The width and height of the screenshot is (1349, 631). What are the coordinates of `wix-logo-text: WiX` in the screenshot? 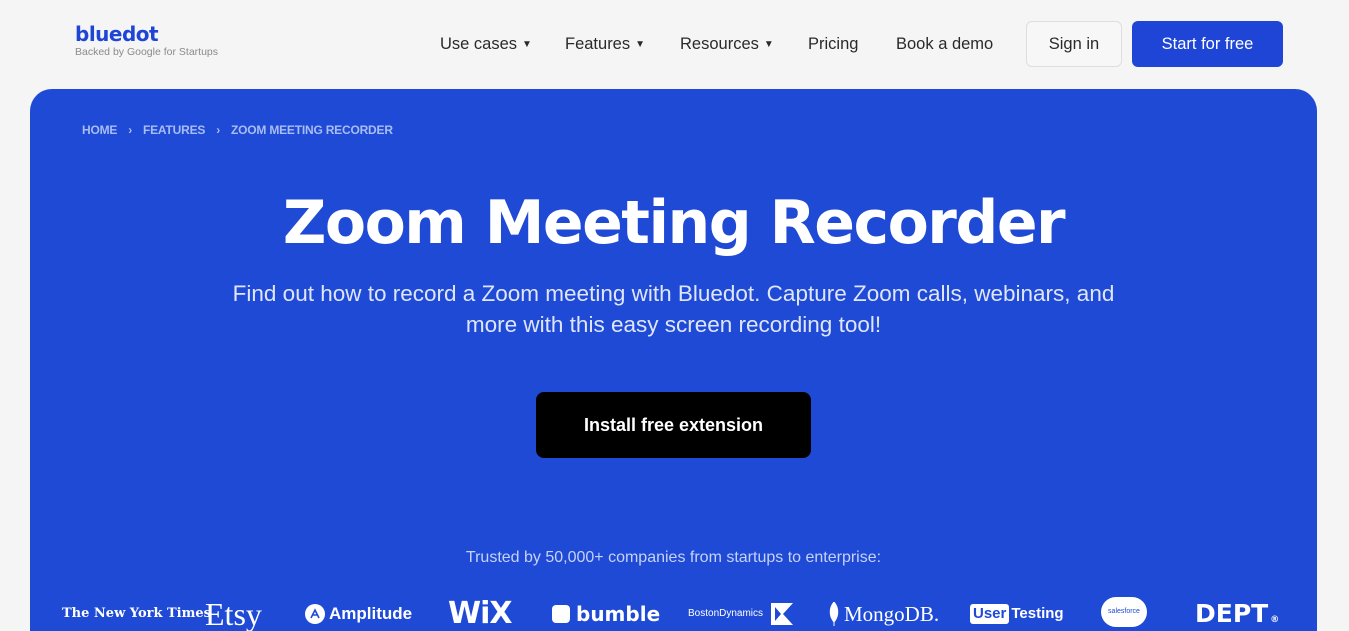 It's located at (480, 613).